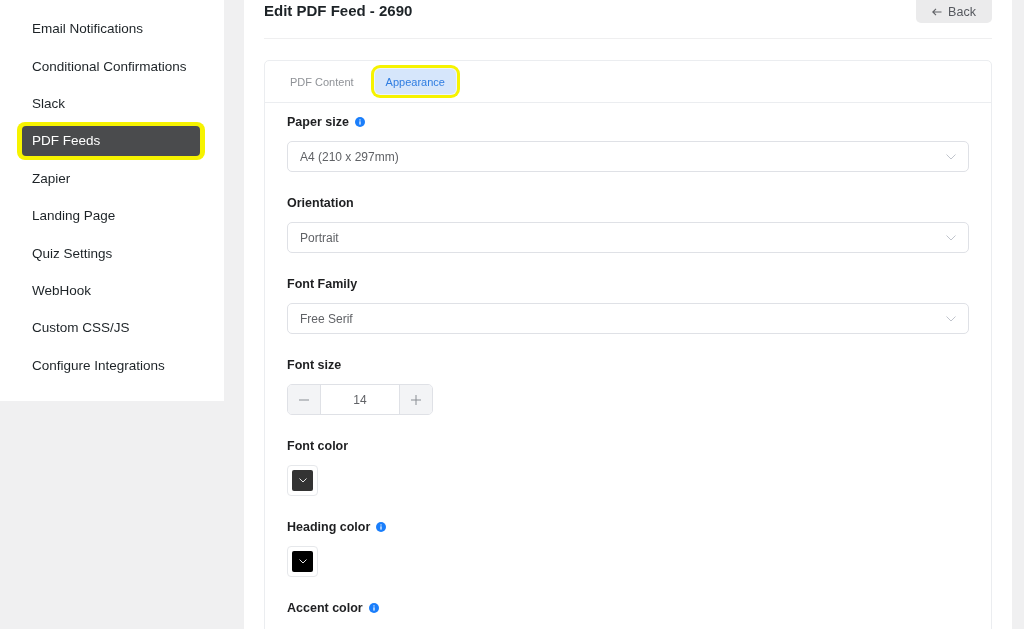 This screenshot has height=629, width=1024. Describe the element at coordinates (628, 237) in the screenshot. I see `select-field: Portrait` at that location.